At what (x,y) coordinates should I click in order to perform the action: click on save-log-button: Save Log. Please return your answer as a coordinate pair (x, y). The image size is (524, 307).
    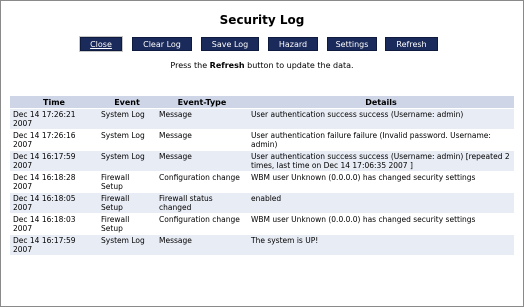
    Looking at the image, I should click on (230, 44).